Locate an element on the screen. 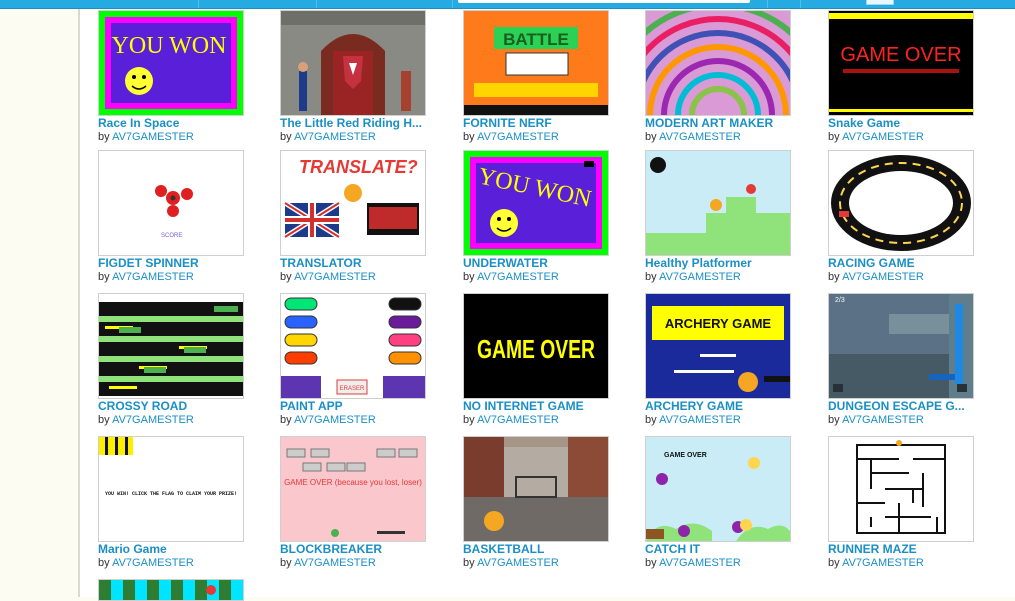 The width and height of the screenshot is (1015, 601). project-title: FIGDET SPINNER is located at coordinates (178, 263).